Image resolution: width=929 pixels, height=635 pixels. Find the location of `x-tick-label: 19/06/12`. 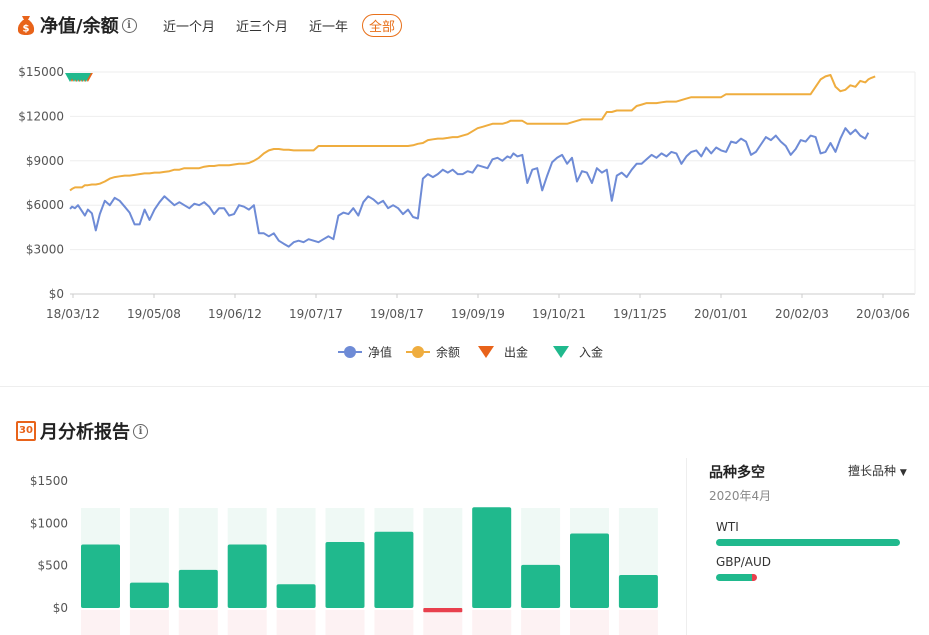

x-tick-label: 19/06/12 is located at coordinates (235, 314).